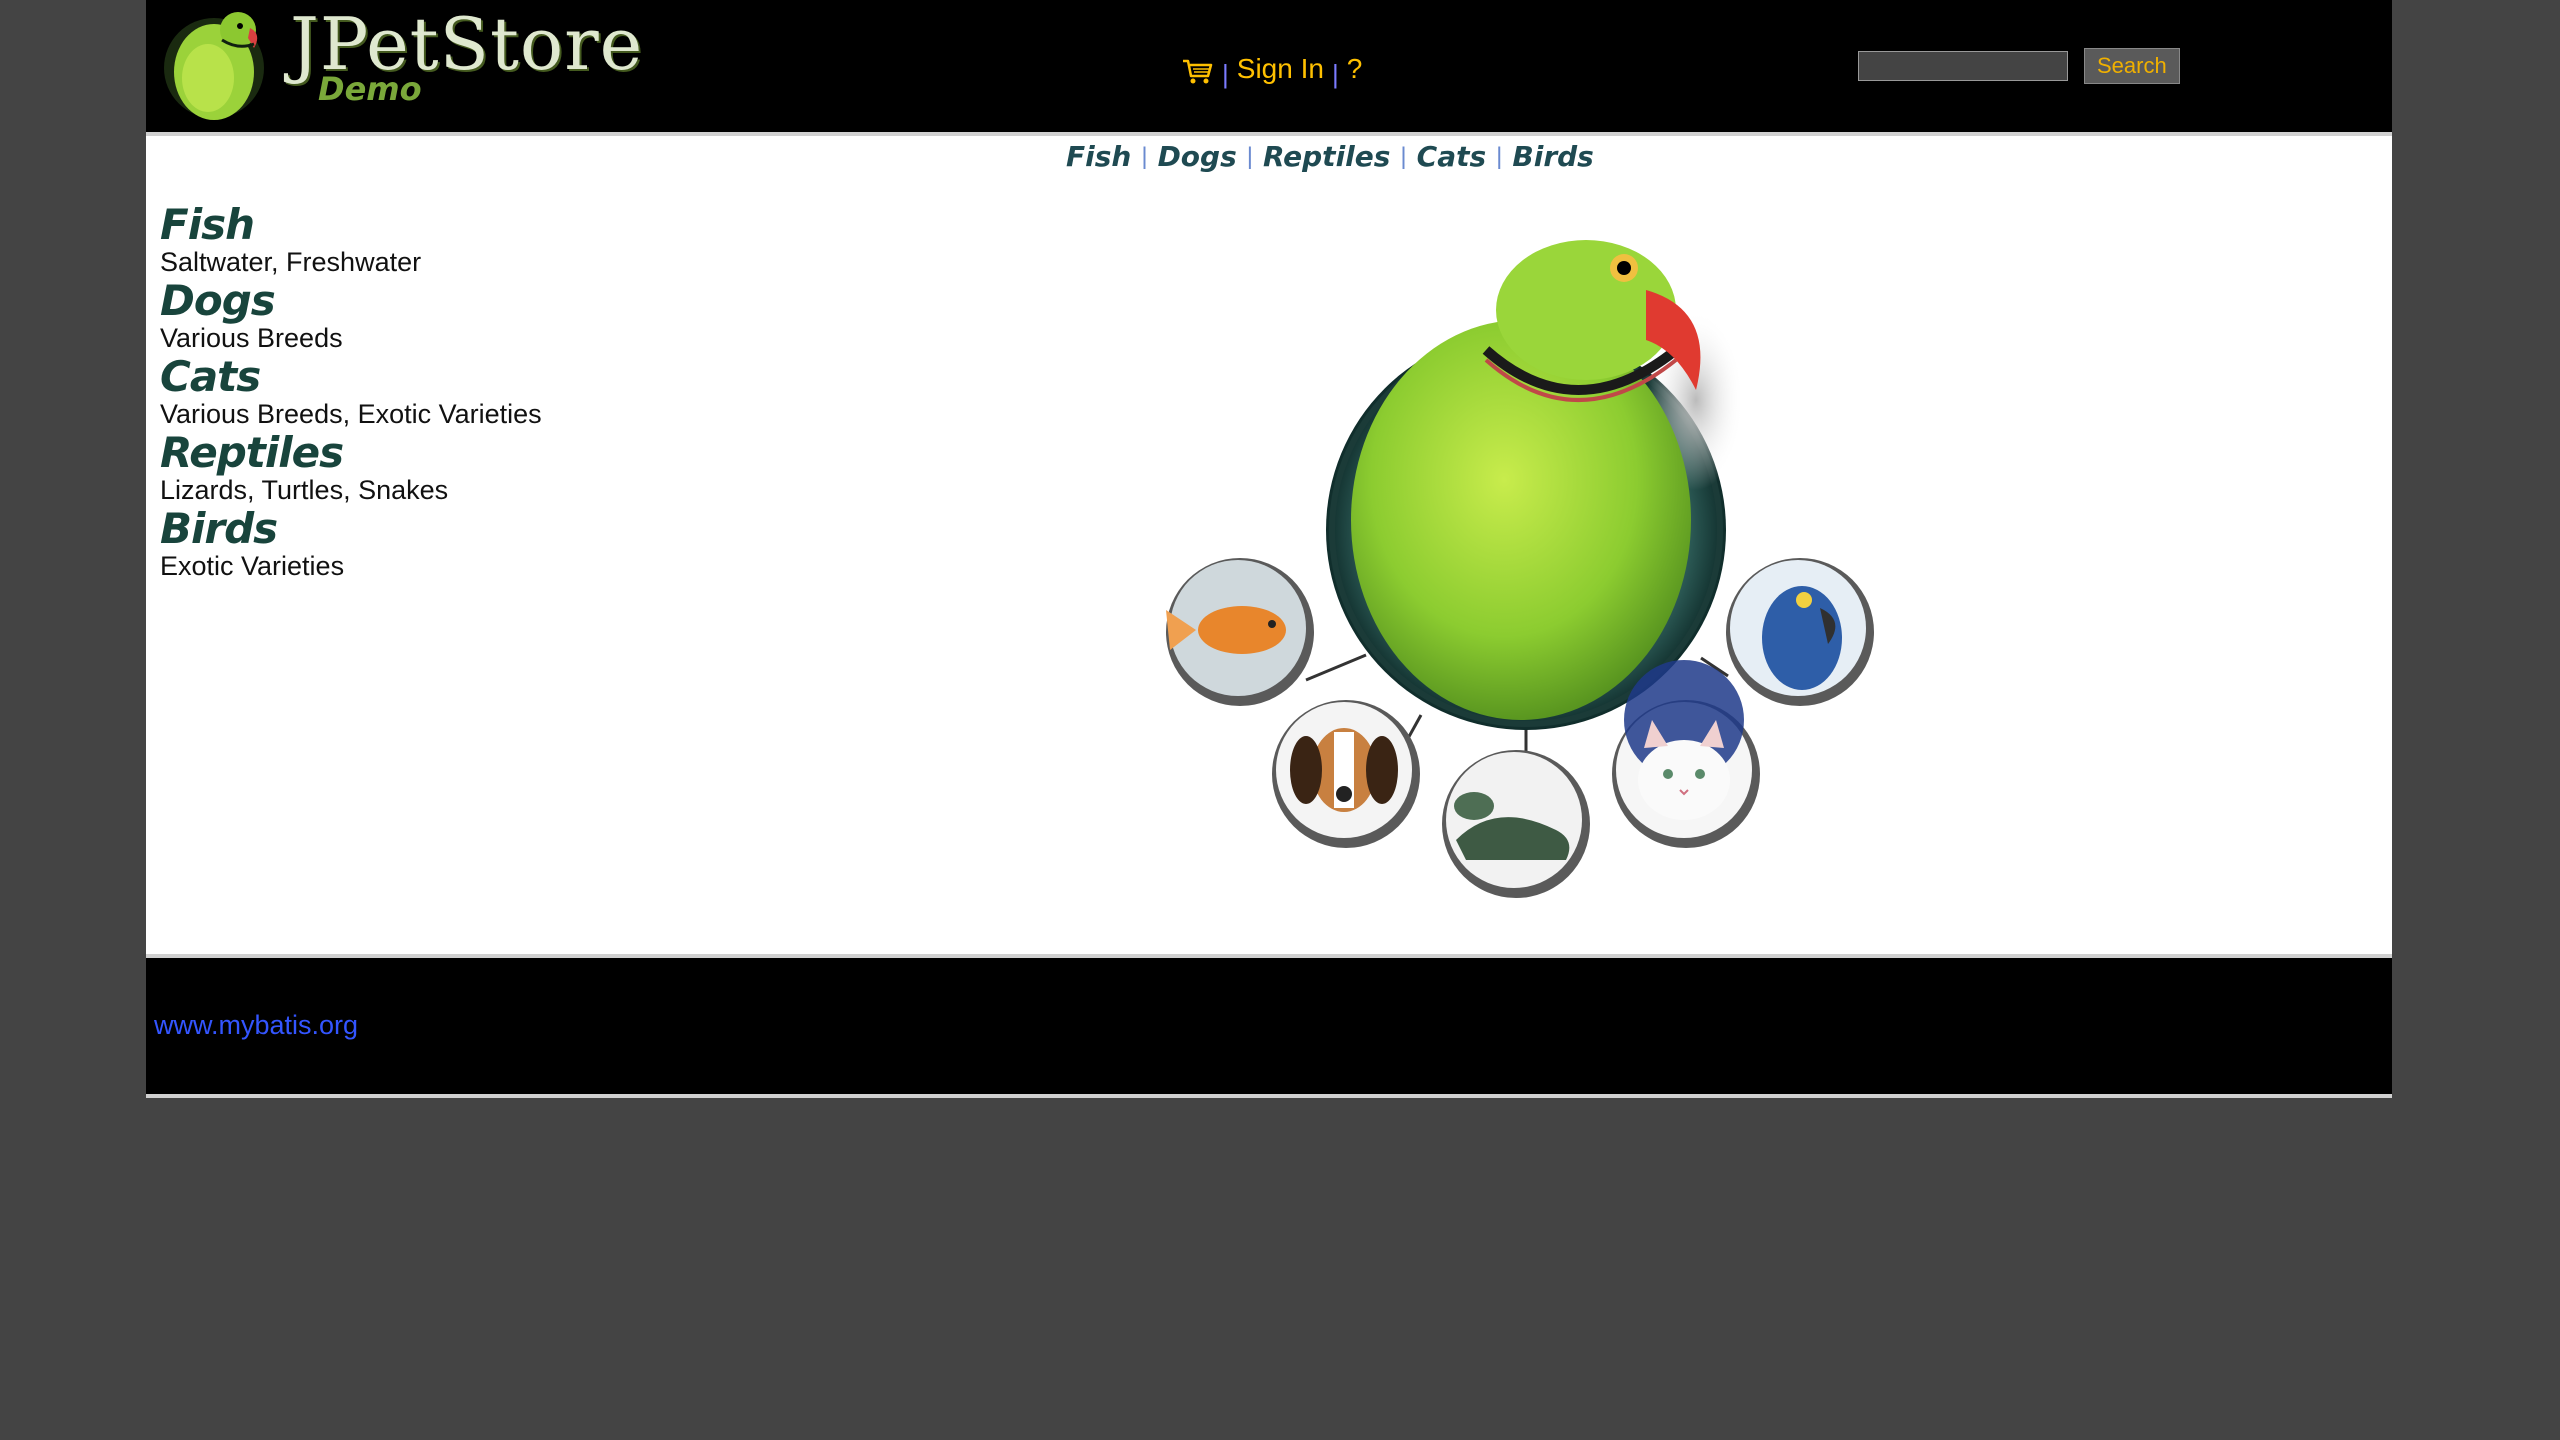 The height and width of the screenshot is (1440, 2560). I want to click on header-menu: | Sign In | ?, so click(1272, 69).